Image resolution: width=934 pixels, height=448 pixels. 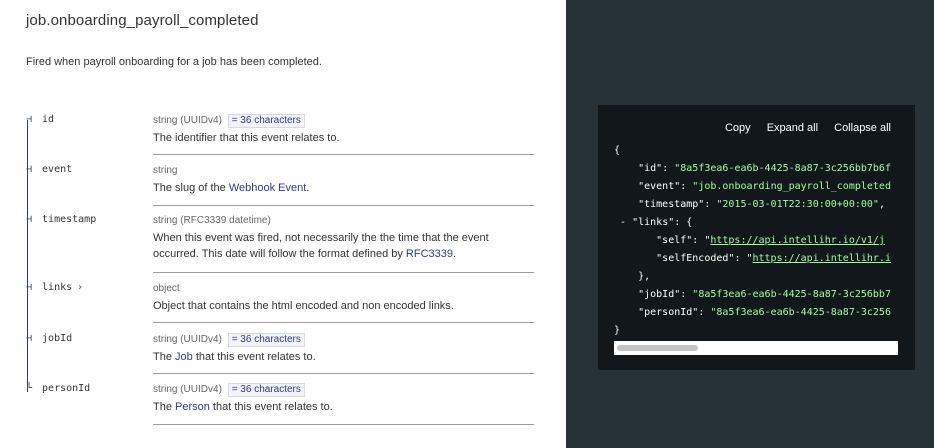 What do you see at coordinates (738, 128) in the screenshot?
I see `copy-button: Copy` at bounding box center [738, 128].